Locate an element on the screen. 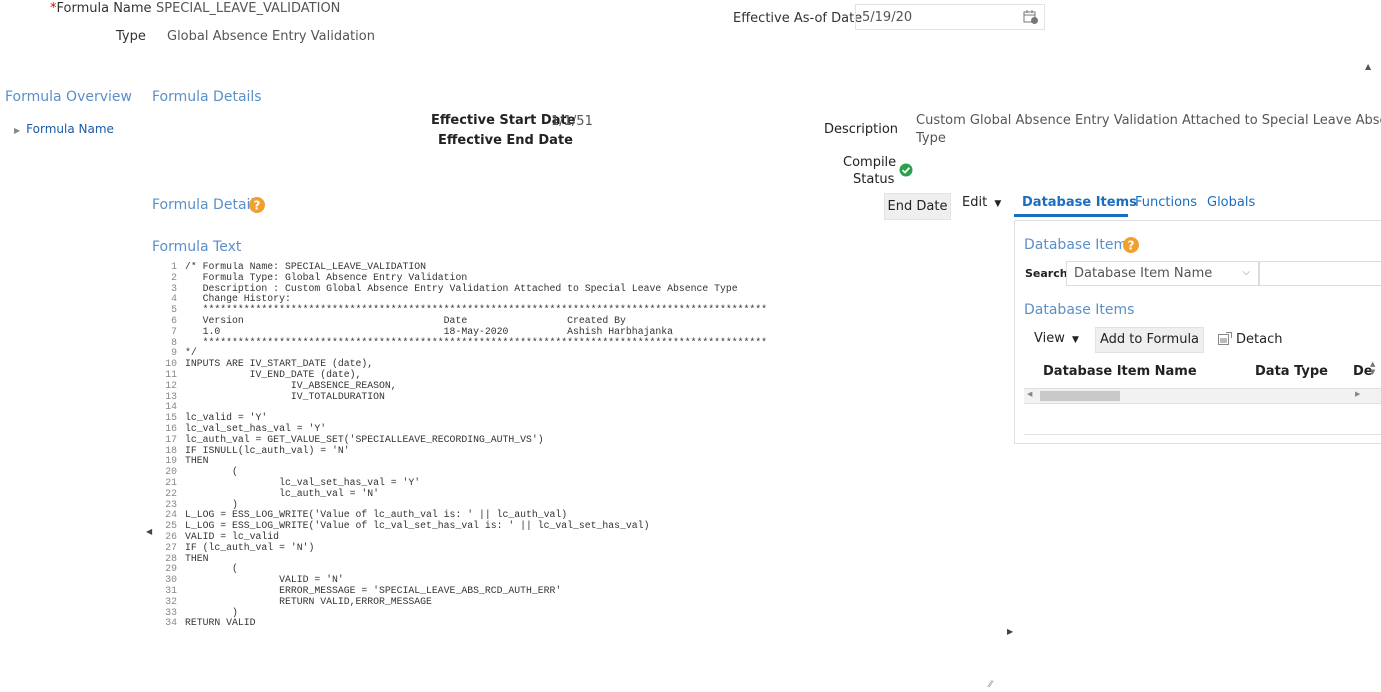 The height and width of the screenshot is (692, 1381). detach-button: Detach is located at coordinates (1250, 339).